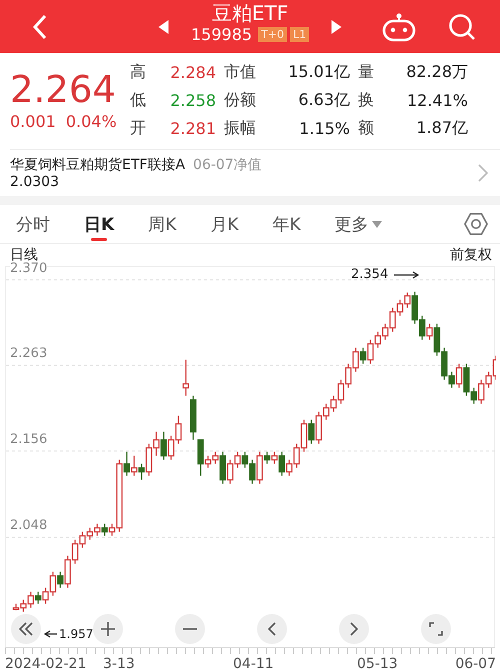 This screenshot has height=671, width=500. Describe the element at coordinates (250, 13) in the screenshot. I see `stock-title: 豆粕ETF` at that location.